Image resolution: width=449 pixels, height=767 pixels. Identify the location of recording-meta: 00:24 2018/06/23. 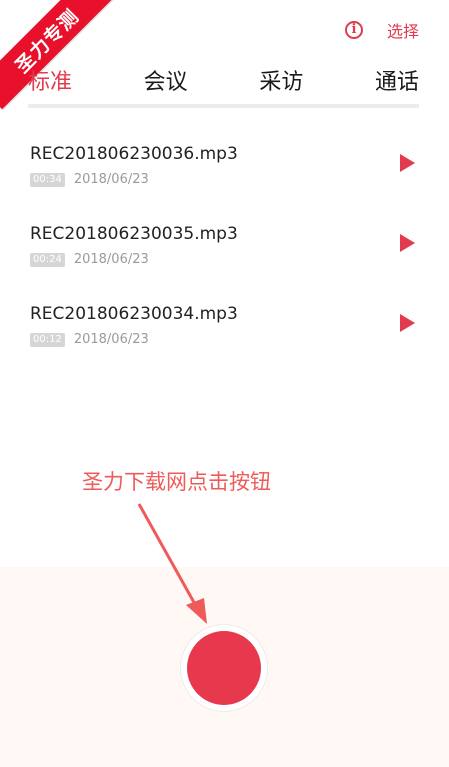
(89, 259).